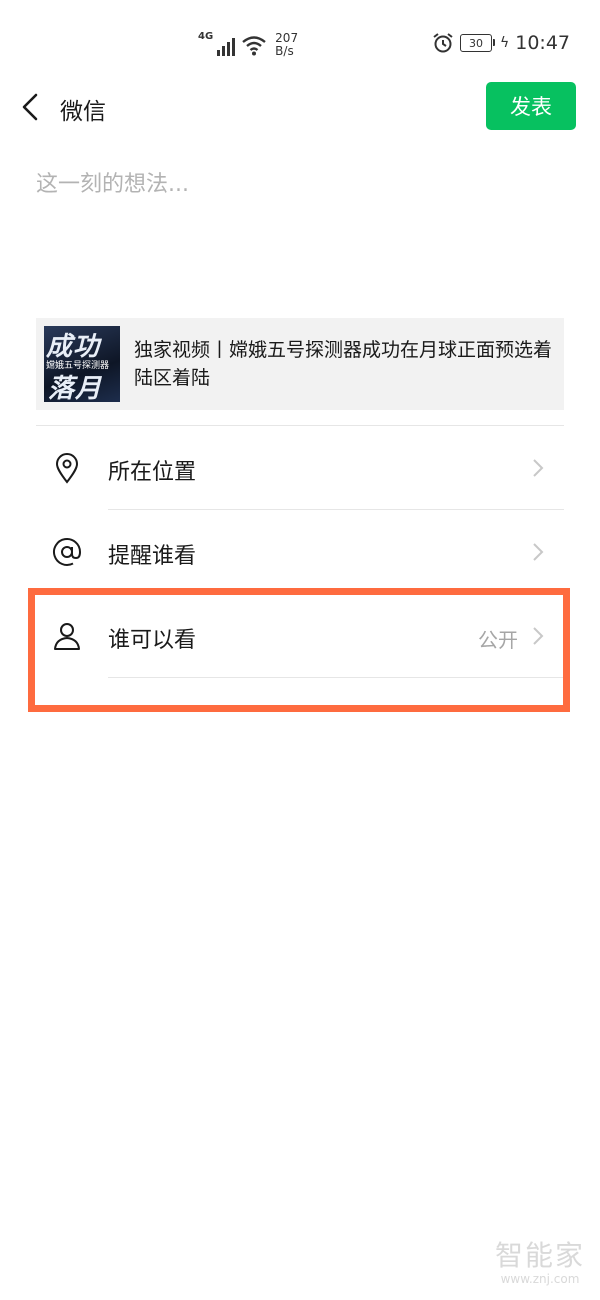 Image resolution: width=600 pixels, height=1300 pixels. Describe the element at coordinates (540, 1279) in the screenshot. I see `watermark-url: www.znj.com` at that location.